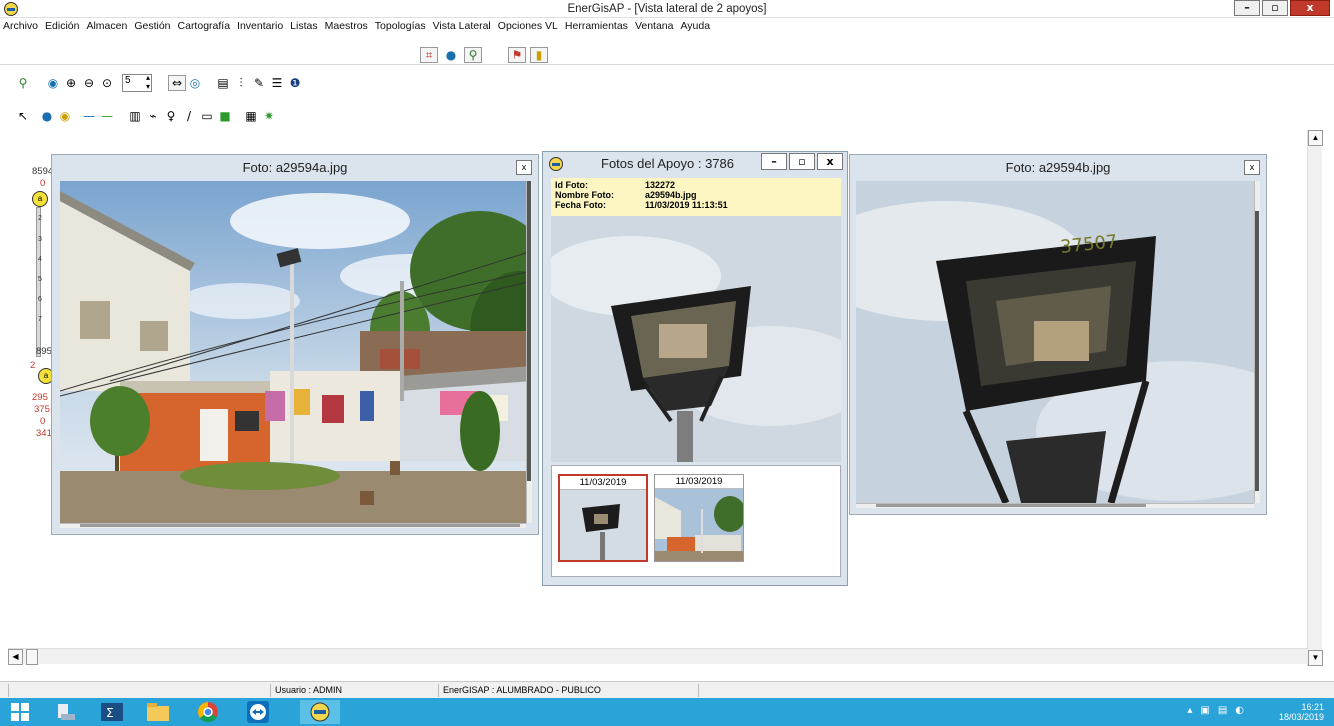  What do you see at coordinates (596, 28) in the screenshot?
I see `menu-herramientas: Herramientas` at bounding box center [596, 28].